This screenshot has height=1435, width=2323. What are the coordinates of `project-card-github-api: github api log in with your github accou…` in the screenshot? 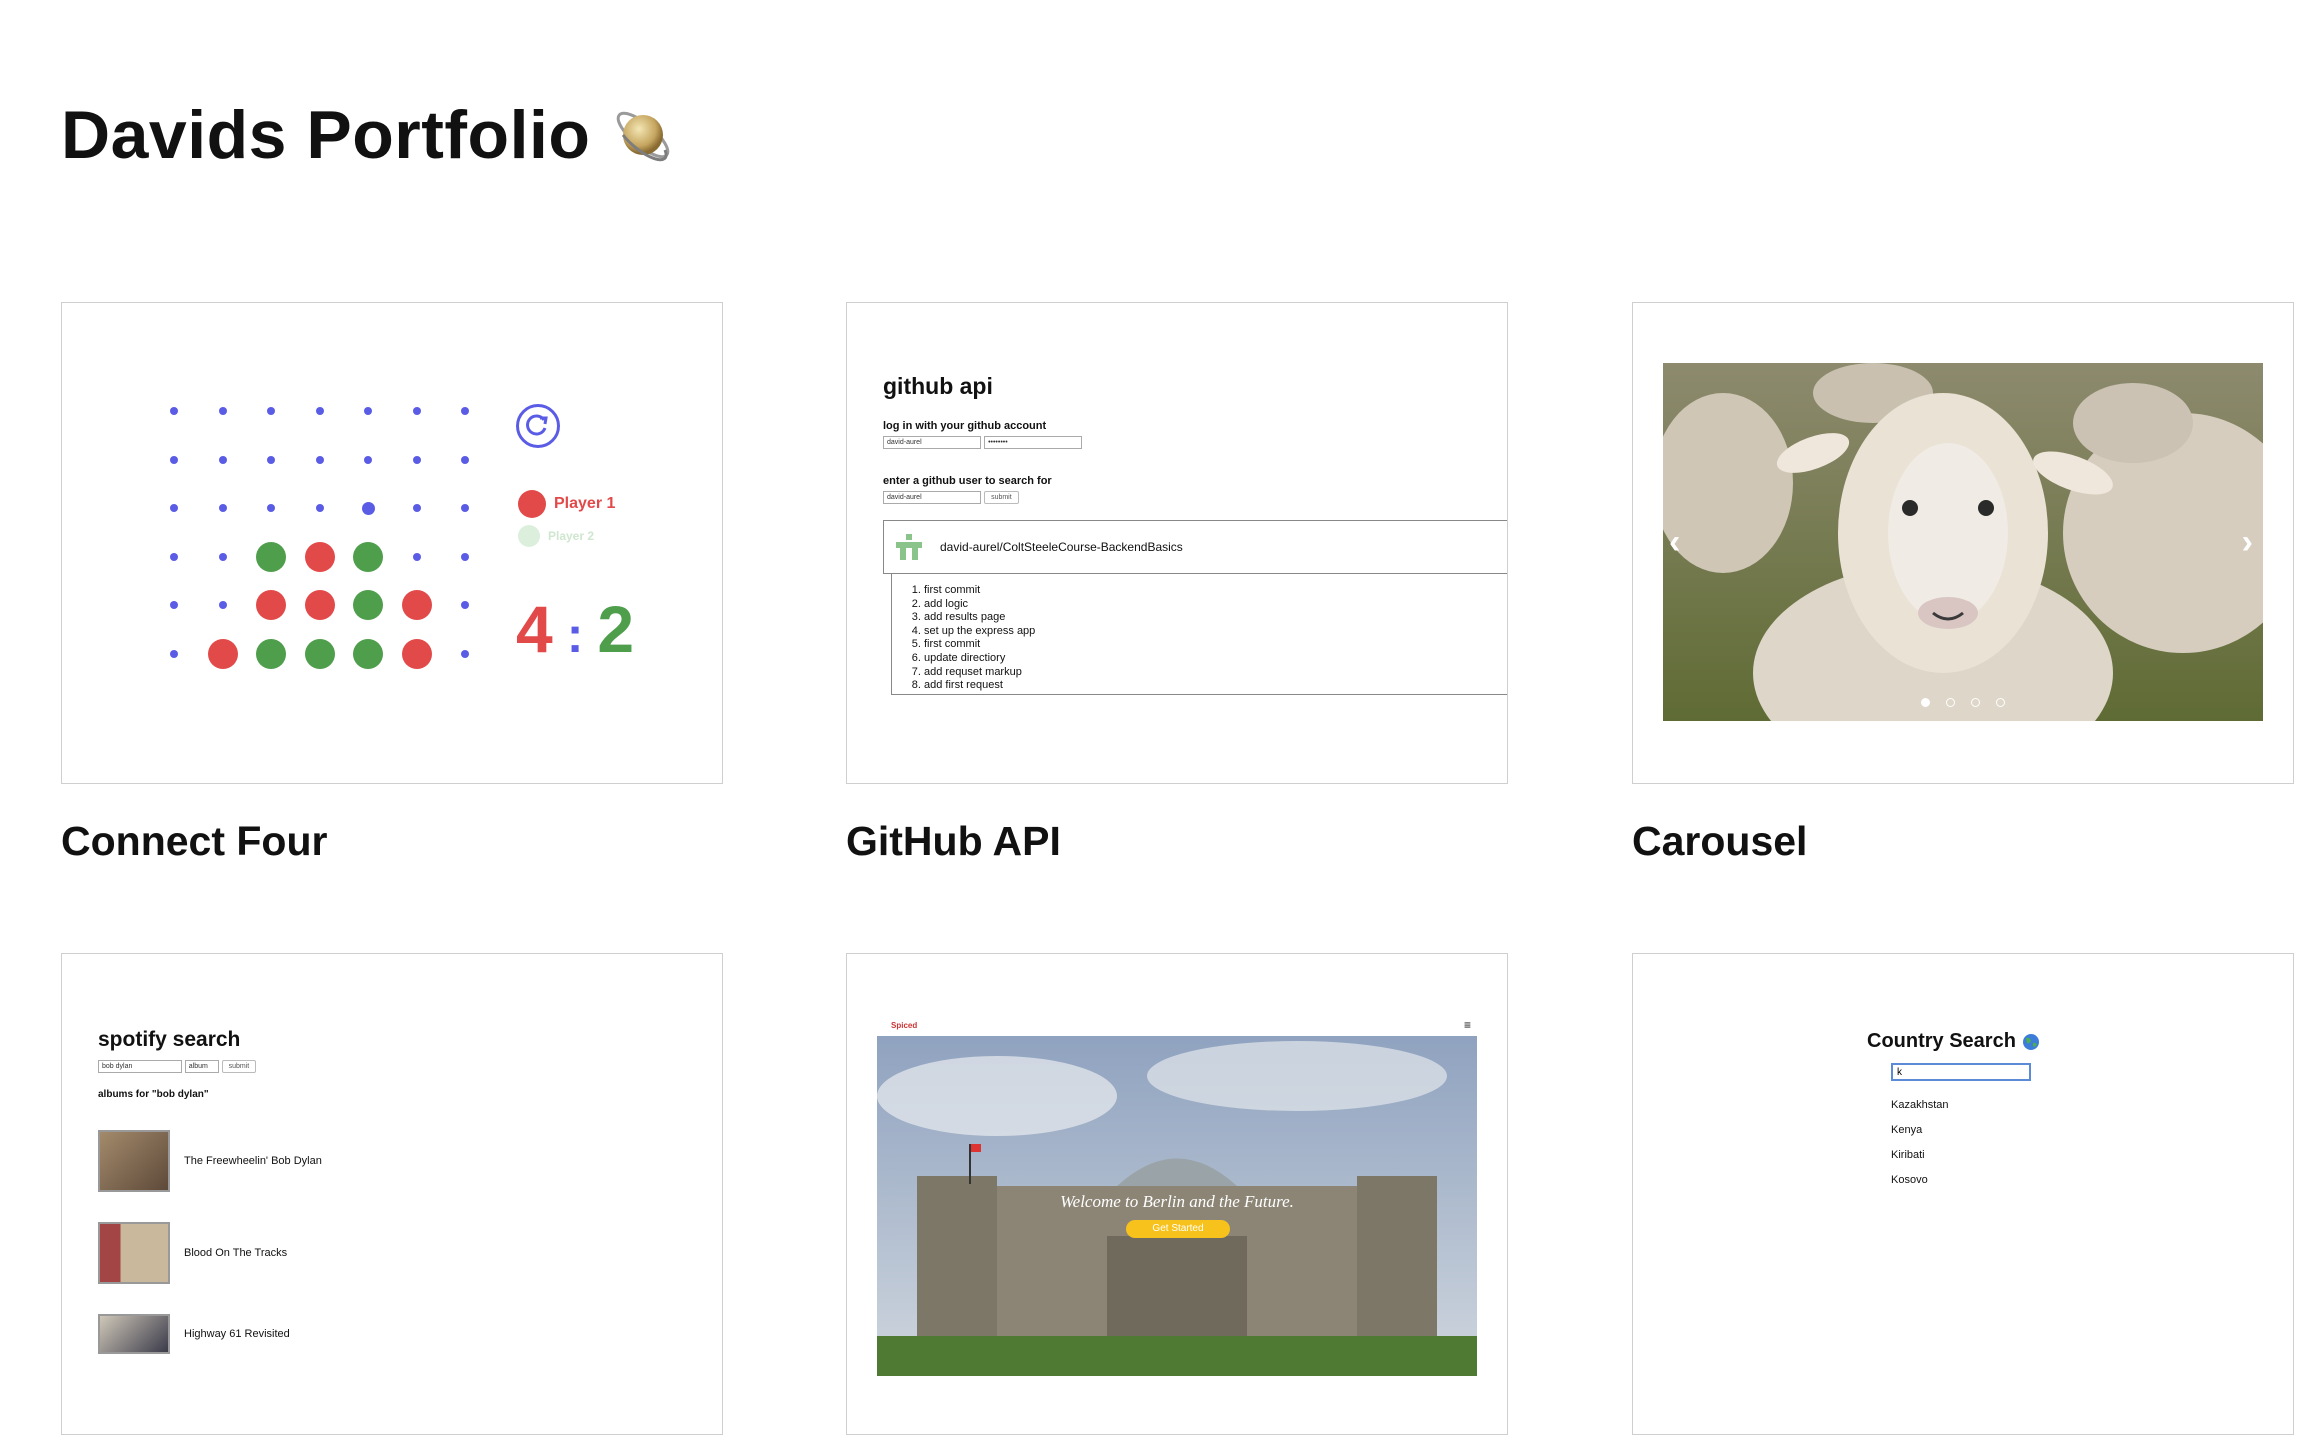 It's located at (1177, 583).